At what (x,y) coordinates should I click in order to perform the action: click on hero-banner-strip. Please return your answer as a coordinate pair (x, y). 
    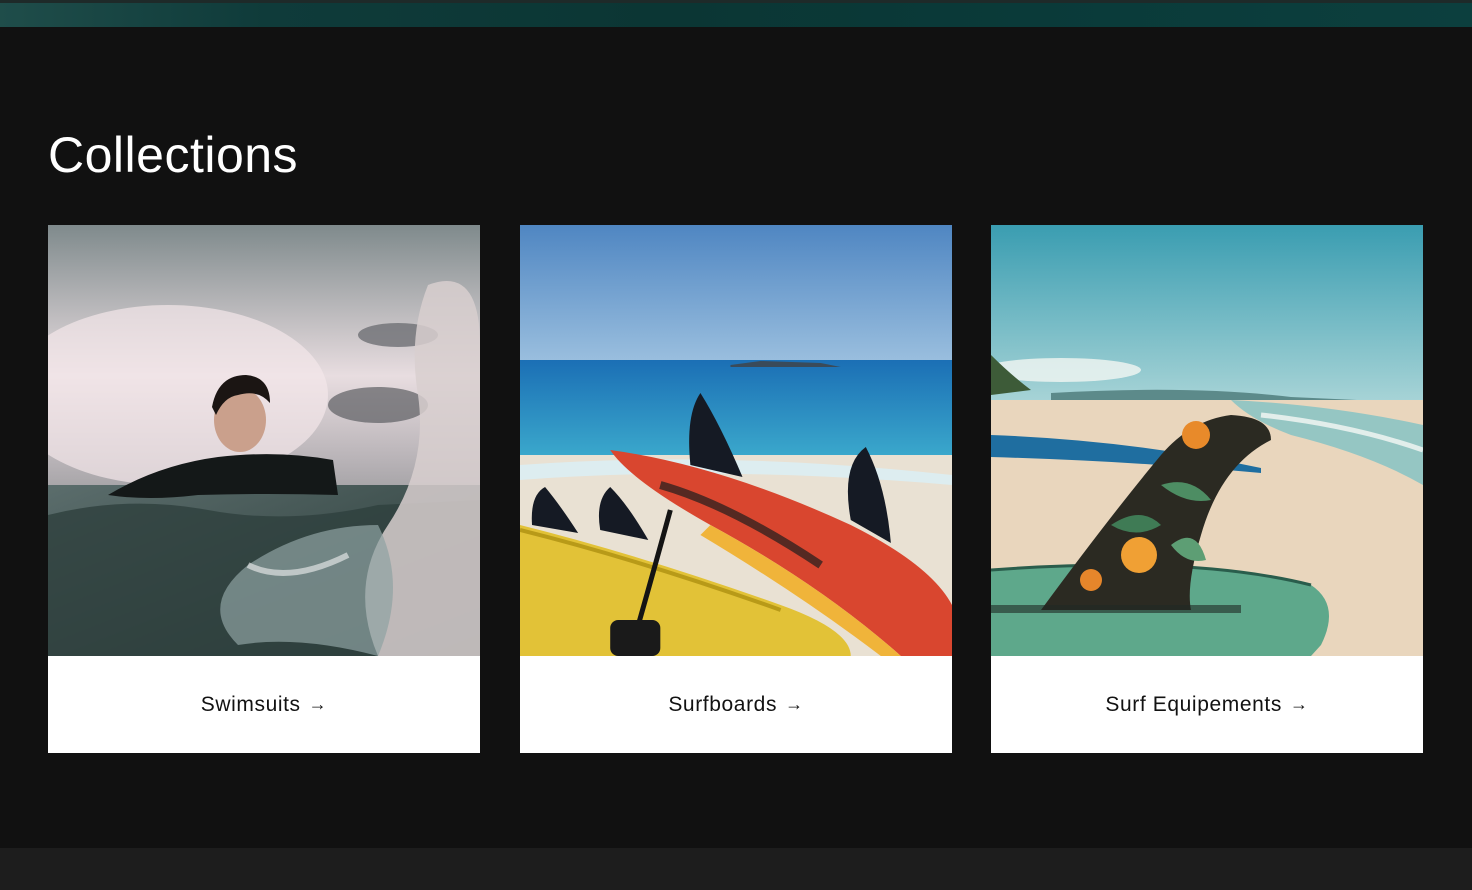
    Looking at the image, I should click on (736, 14).